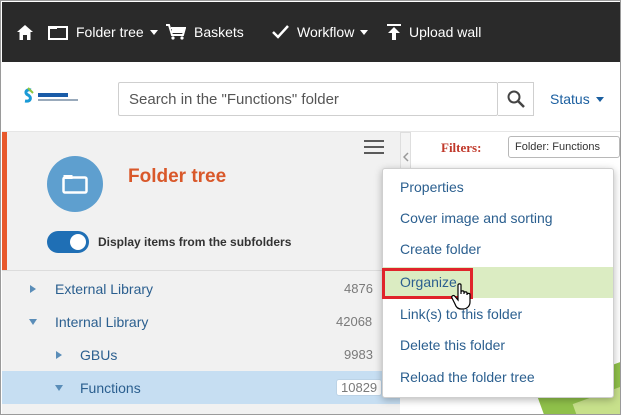  Describe the element at coordinates (394, 32) in the screenshot. I see `upload-icon` at that location.